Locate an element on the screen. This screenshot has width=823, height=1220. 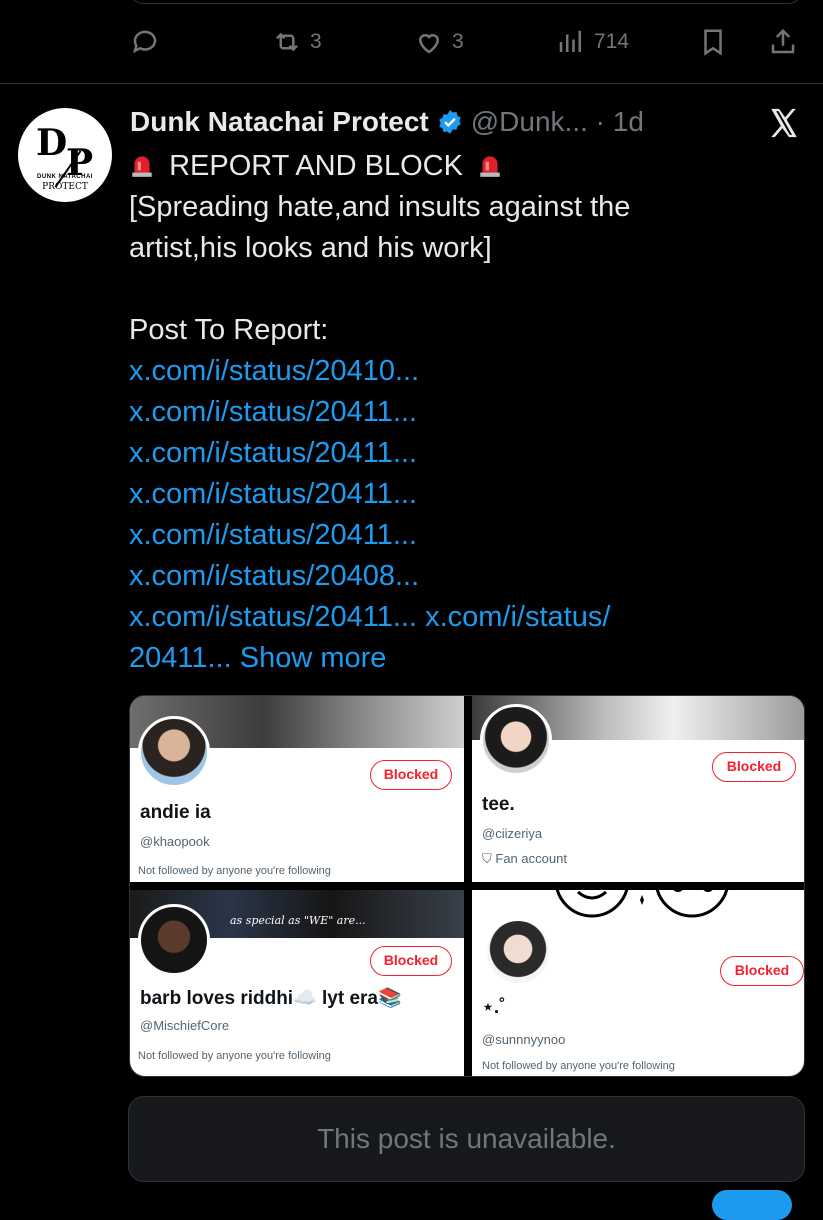
views-count: 714 is located at coordinates (612, 41).